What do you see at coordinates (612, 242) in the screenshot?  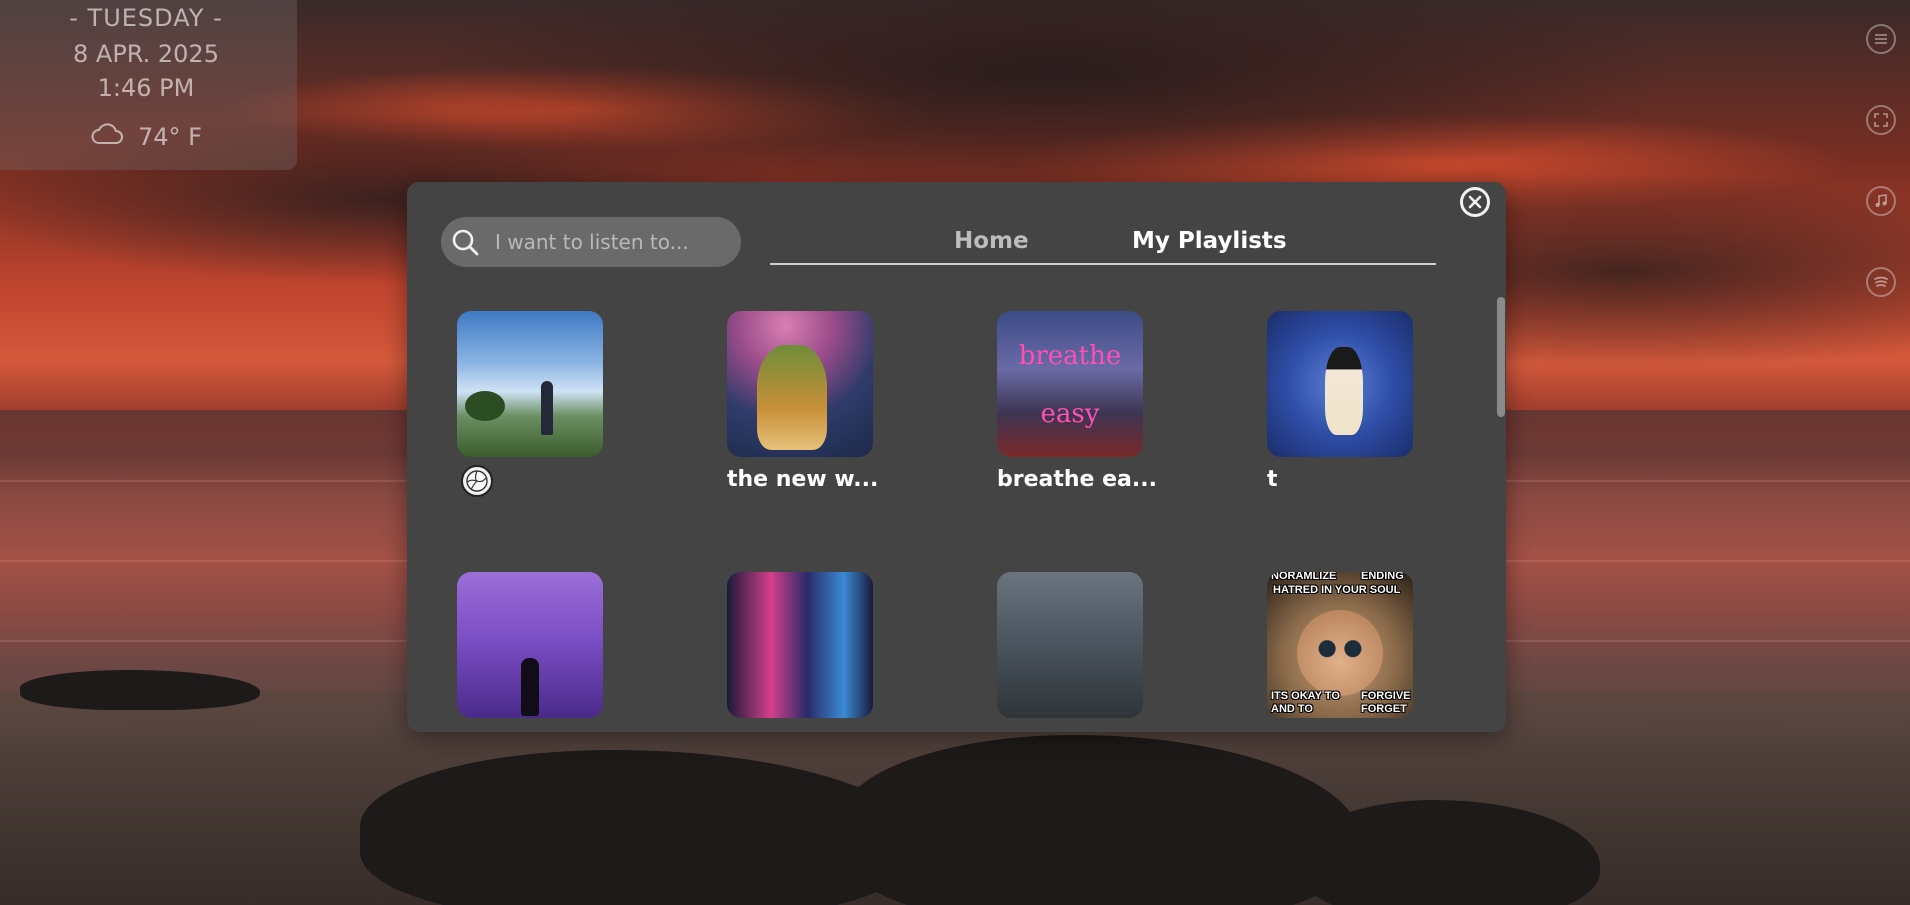 I see `search-input` at bounding box center [612, 242].